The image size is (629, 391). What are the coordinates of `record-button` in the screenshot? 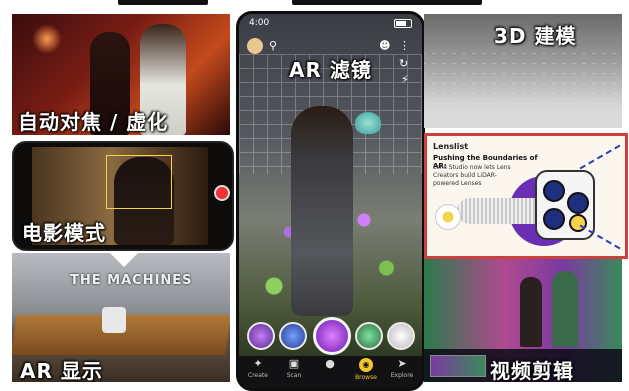 It's located at (222, 193).